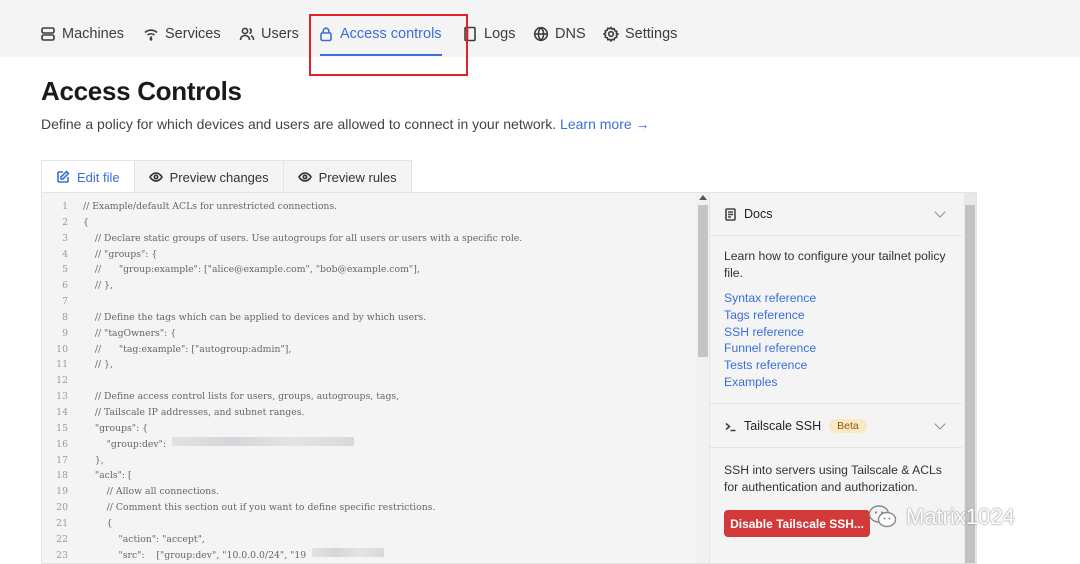 Image resolution: width=1080 pixels, height=564 pixels. I want to click on code-line: 12, so click(369, 381).